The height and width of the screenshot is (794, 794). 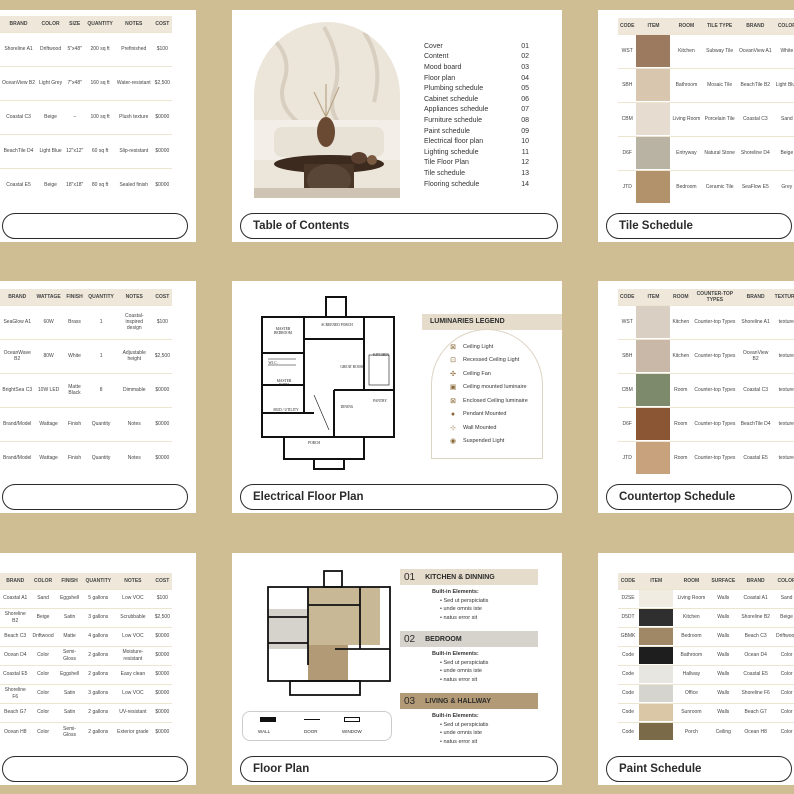 What do you see at coordinates (399, 769) in the screenshot?
I see `card-title-pill: Floor Plan` at bounding box center [399, 769].